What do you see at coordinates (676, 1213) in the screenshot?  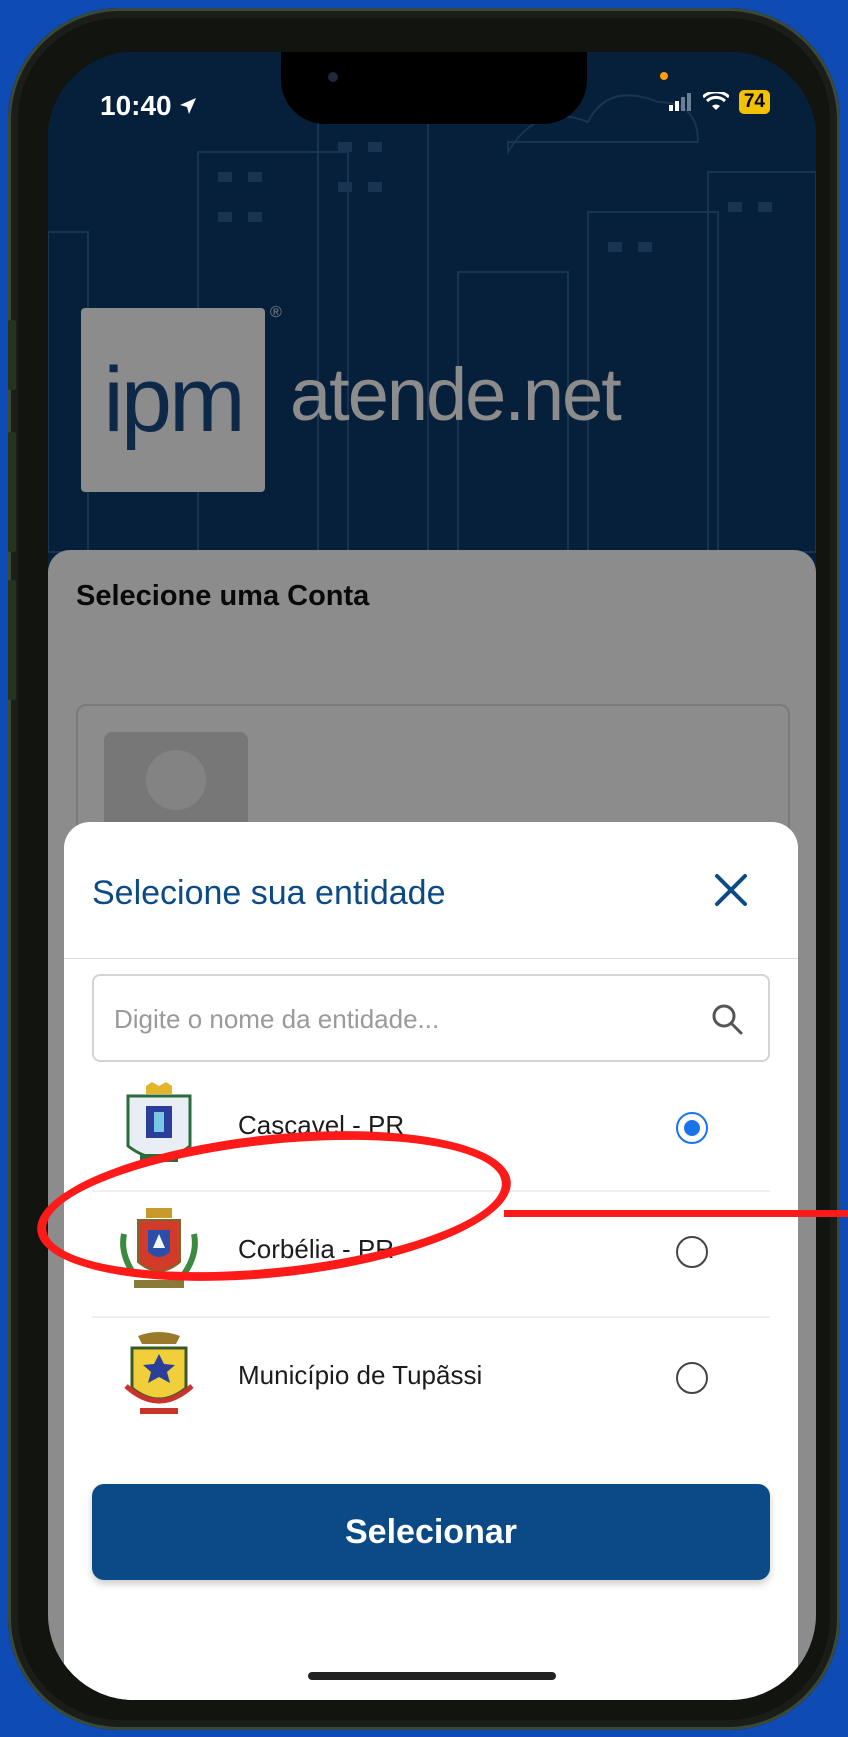 I see `annotation-pointer-line` at bounding box center [676, 1213].